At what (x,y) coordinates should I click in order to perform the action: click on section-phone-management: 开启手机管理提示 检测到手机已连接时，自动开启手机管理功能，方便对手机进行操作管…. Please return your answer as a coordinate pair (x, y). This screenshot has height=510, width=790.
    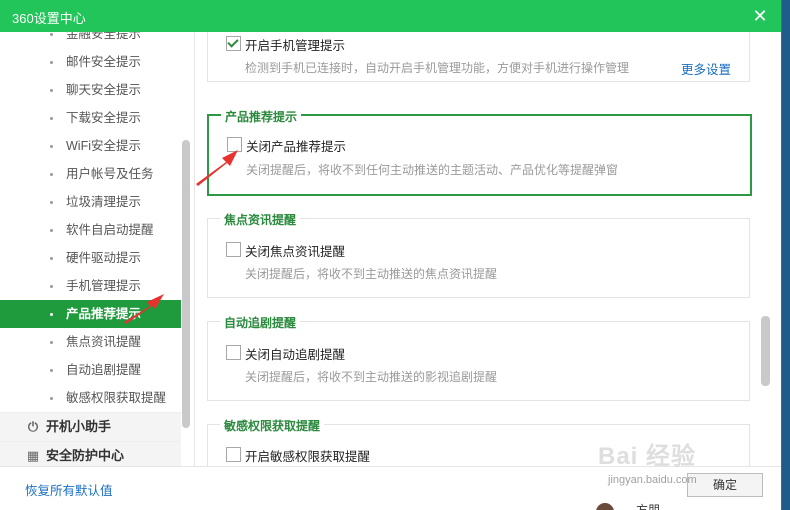
    Looking at the image, I should click on (478, 57).